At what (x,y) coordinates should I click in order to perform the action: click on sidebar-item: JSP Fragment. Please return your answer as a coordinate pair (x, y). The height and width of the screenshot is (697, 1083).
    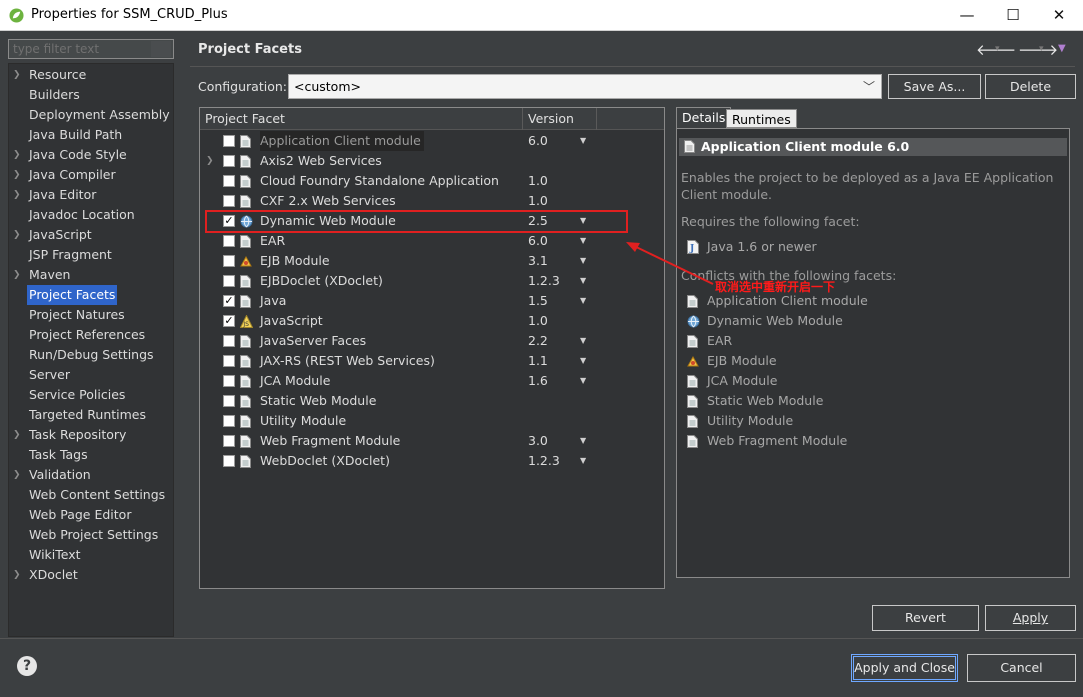
    Looking at the image, I should click on (91, 255).